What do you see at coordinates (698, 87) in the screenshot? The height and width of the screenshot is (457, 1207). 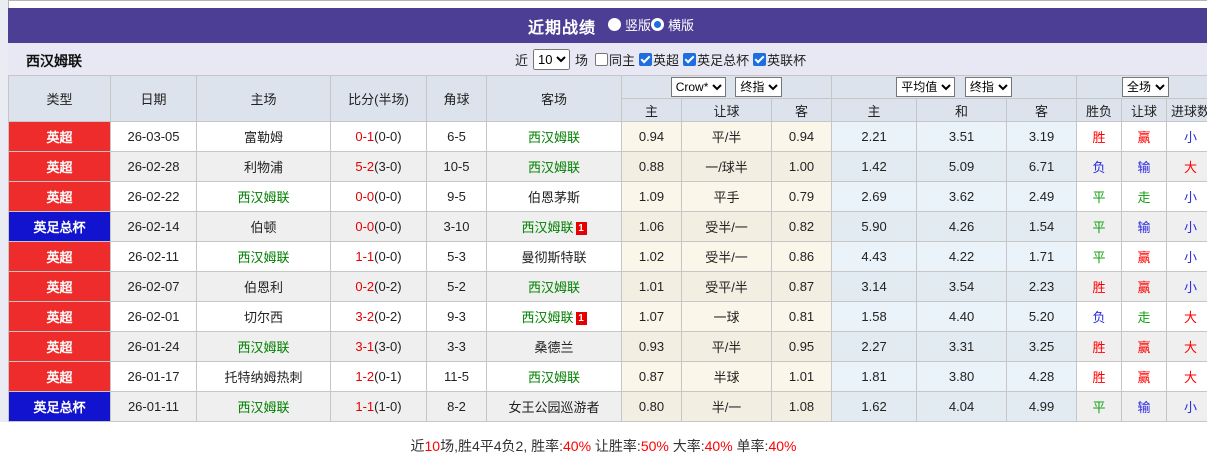 I see `odds-source-select: Crow*` at bounding box center [698, 87].